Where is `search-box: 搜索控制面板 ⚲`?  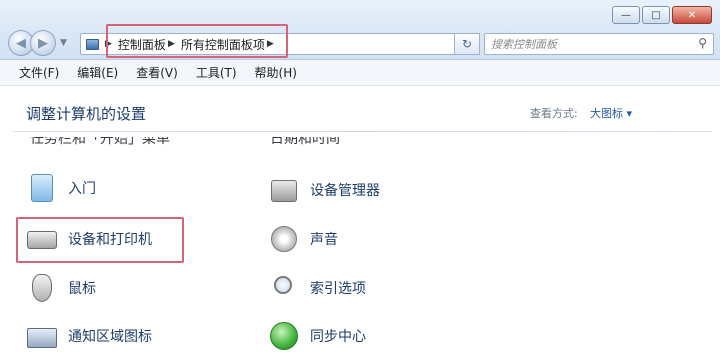 search-box: 搜索控制面板 ⚲ is located at coordinates (599, 44).